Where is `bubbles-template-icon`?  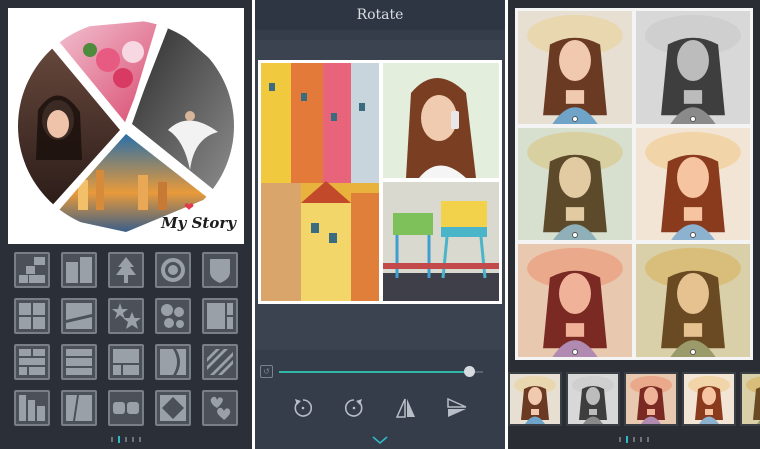
bubbles-template-icon is located at coordinates (173, 316).